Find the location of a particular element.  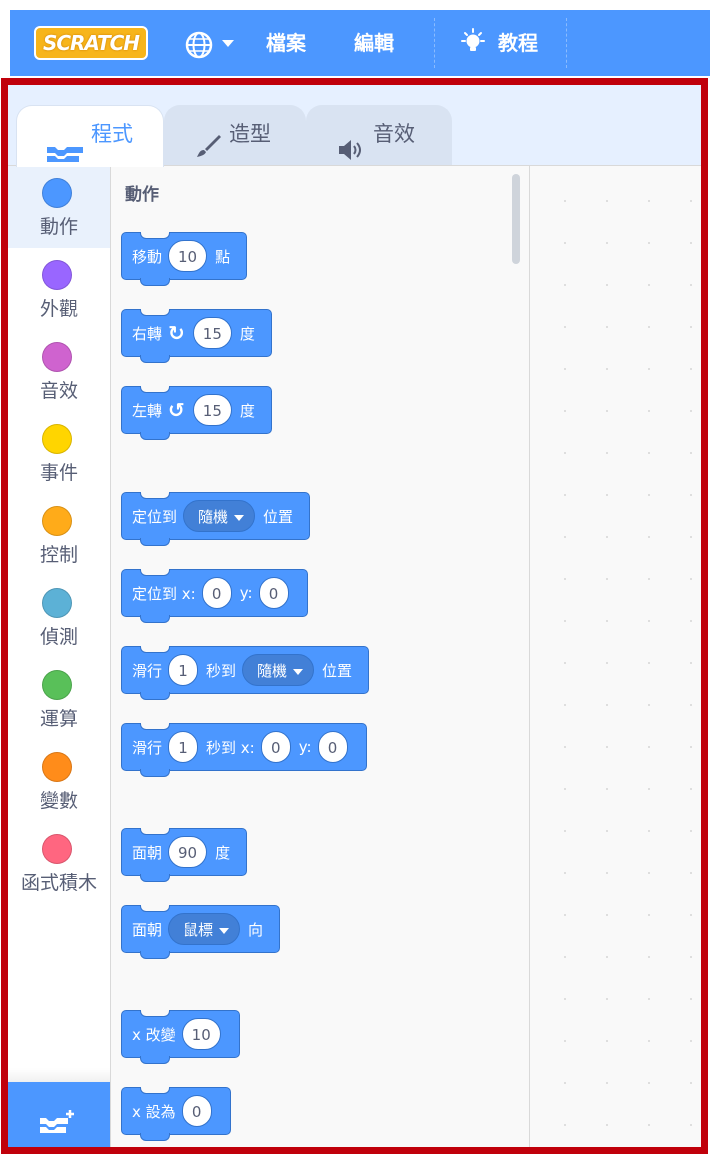

palette-scrollbar is located at coordinates (516, 219).